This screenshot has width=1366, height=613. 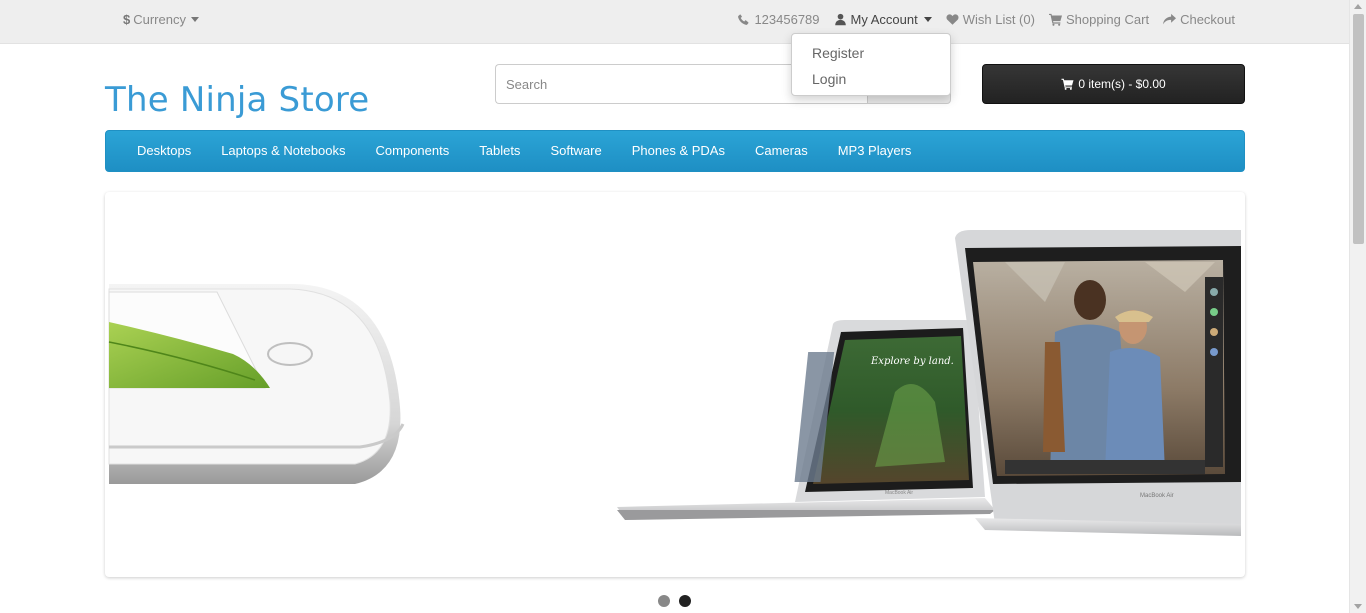 What do you see at coordinates (998, 19) in the screenshot?
I see `wish-list-label: Wish List (0)` at bounding box center [998, 19].